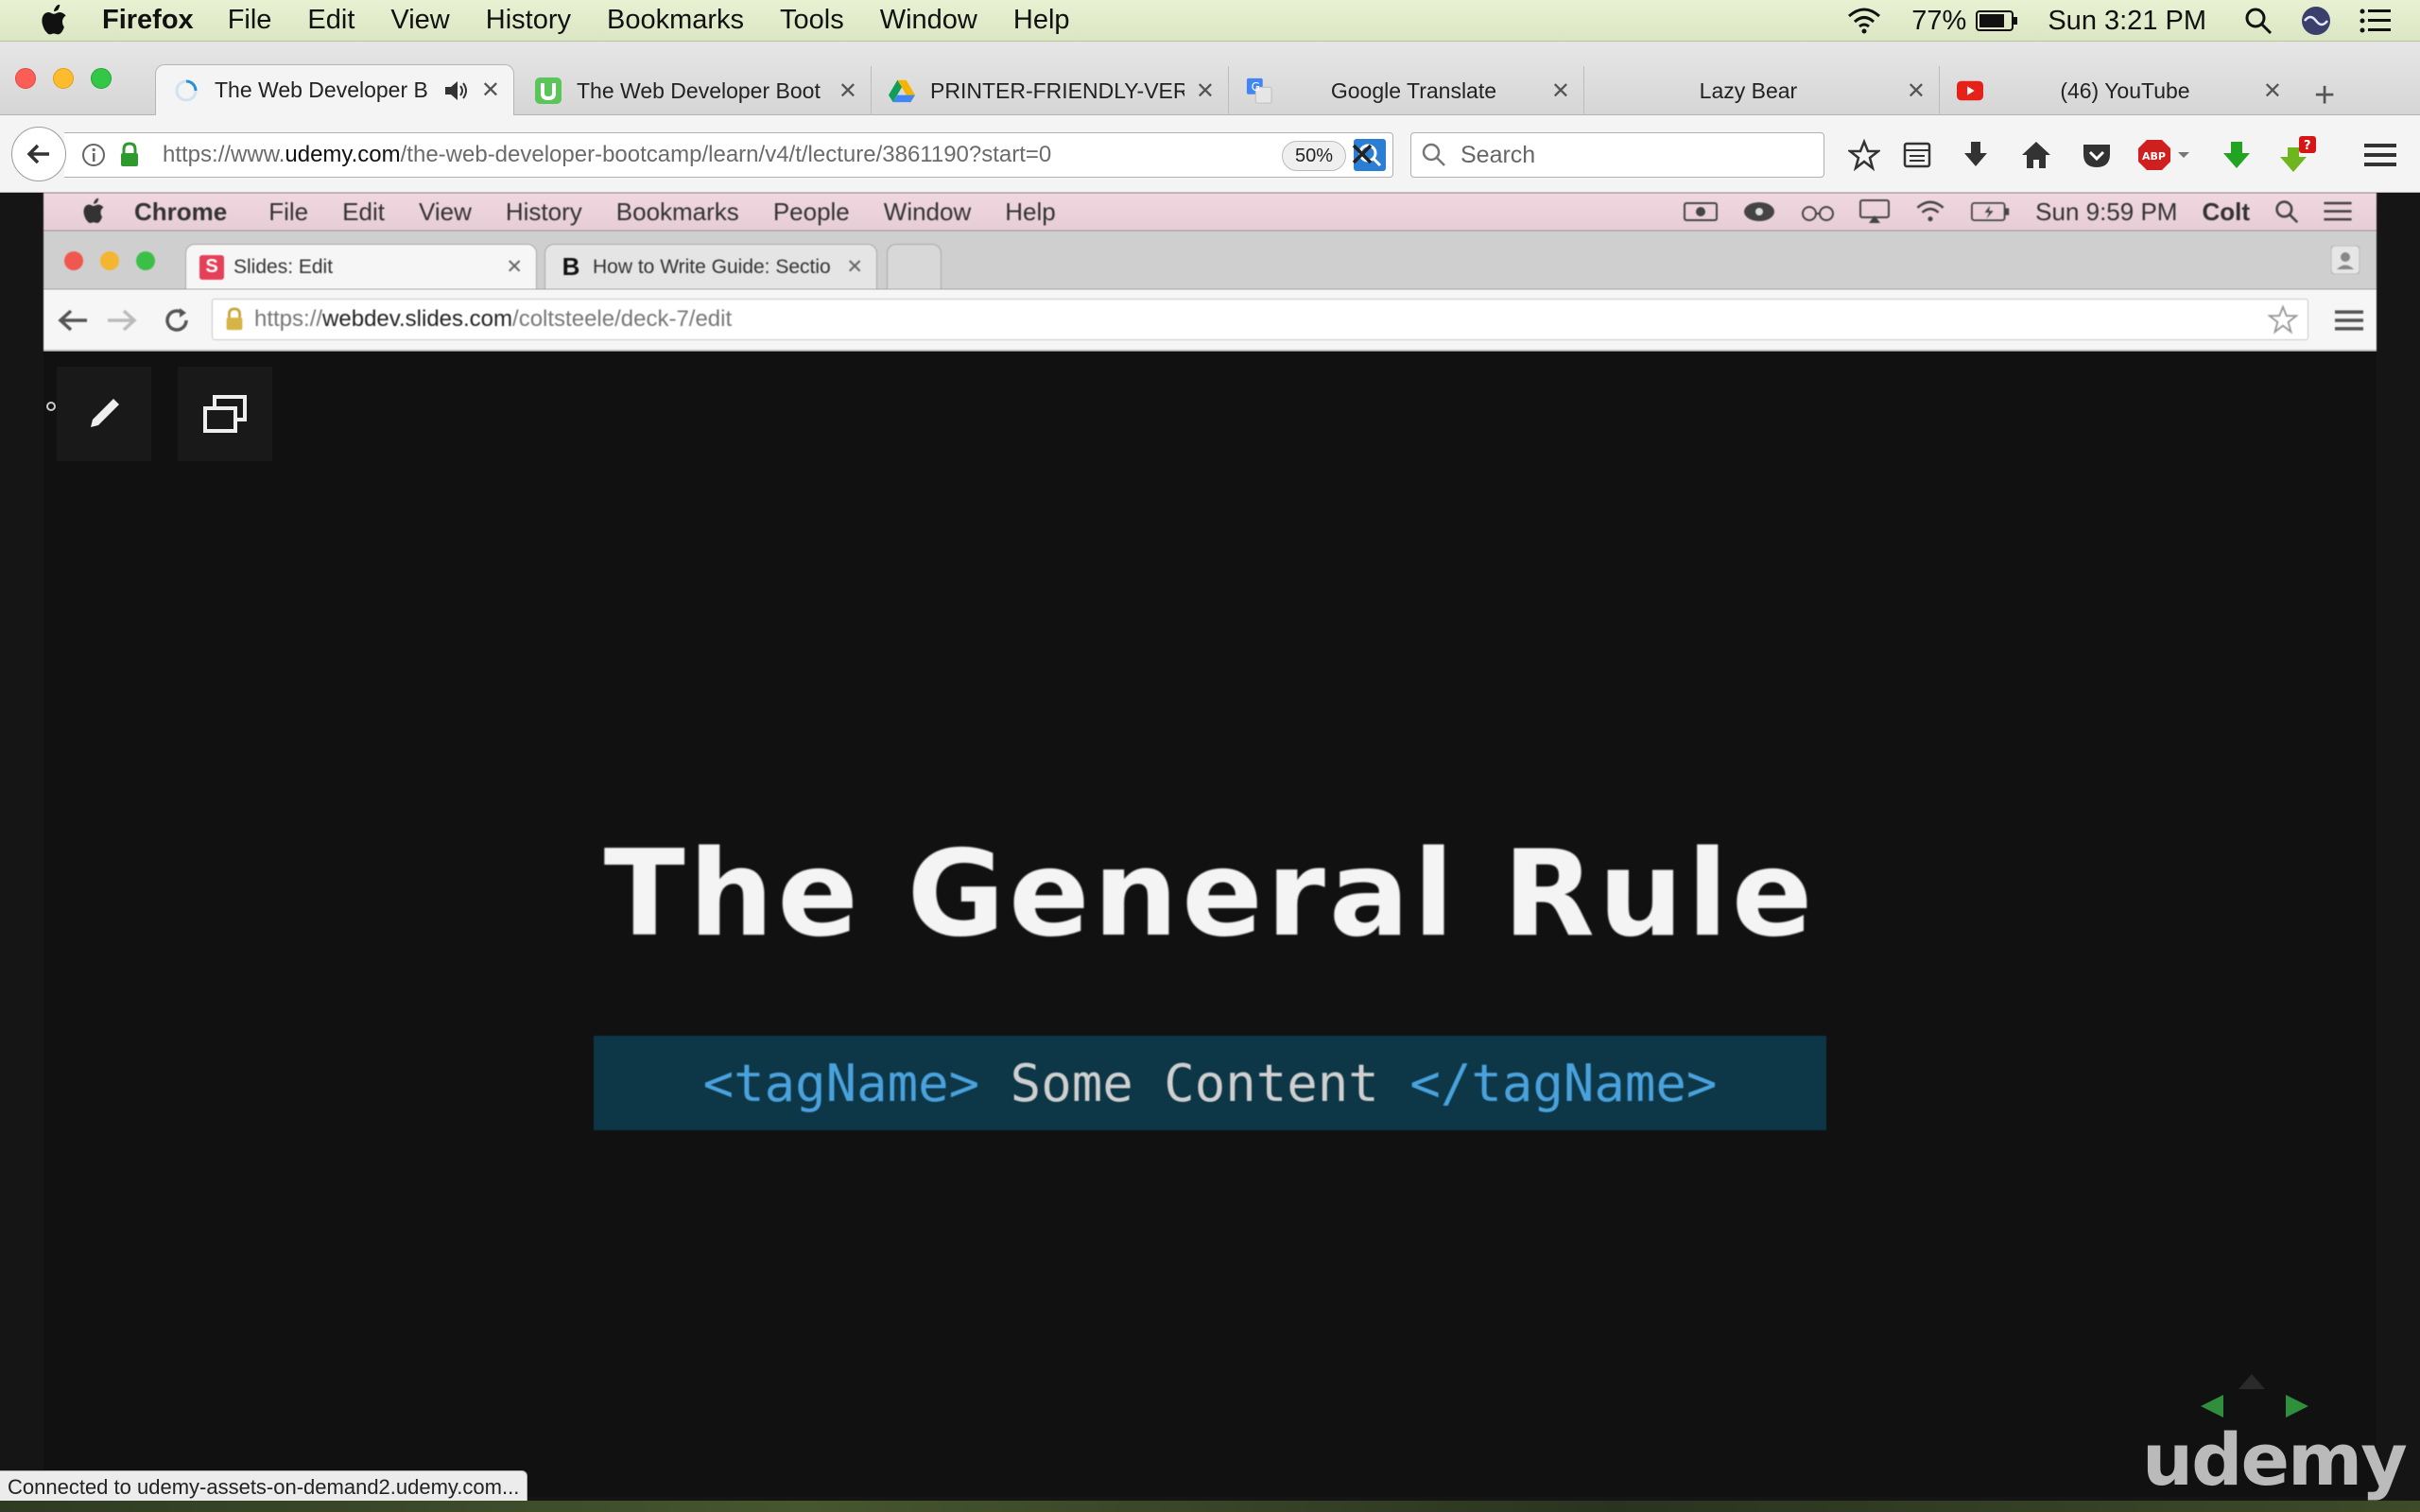  What do you see at coordinates (1563, 1083) in the screenshot?
I see `closing-tag: </tagName>` at bounding box center [1563, 1083].